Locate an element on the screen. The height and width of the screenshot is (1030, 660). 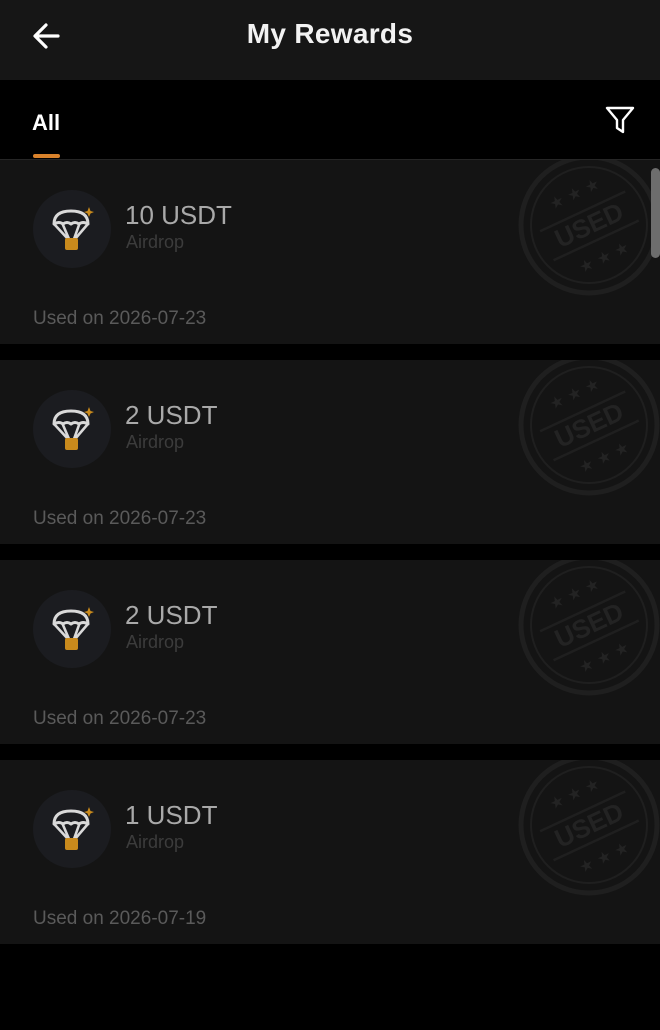
reward-amount: 1 USDT is located at coordinates (171, 815).